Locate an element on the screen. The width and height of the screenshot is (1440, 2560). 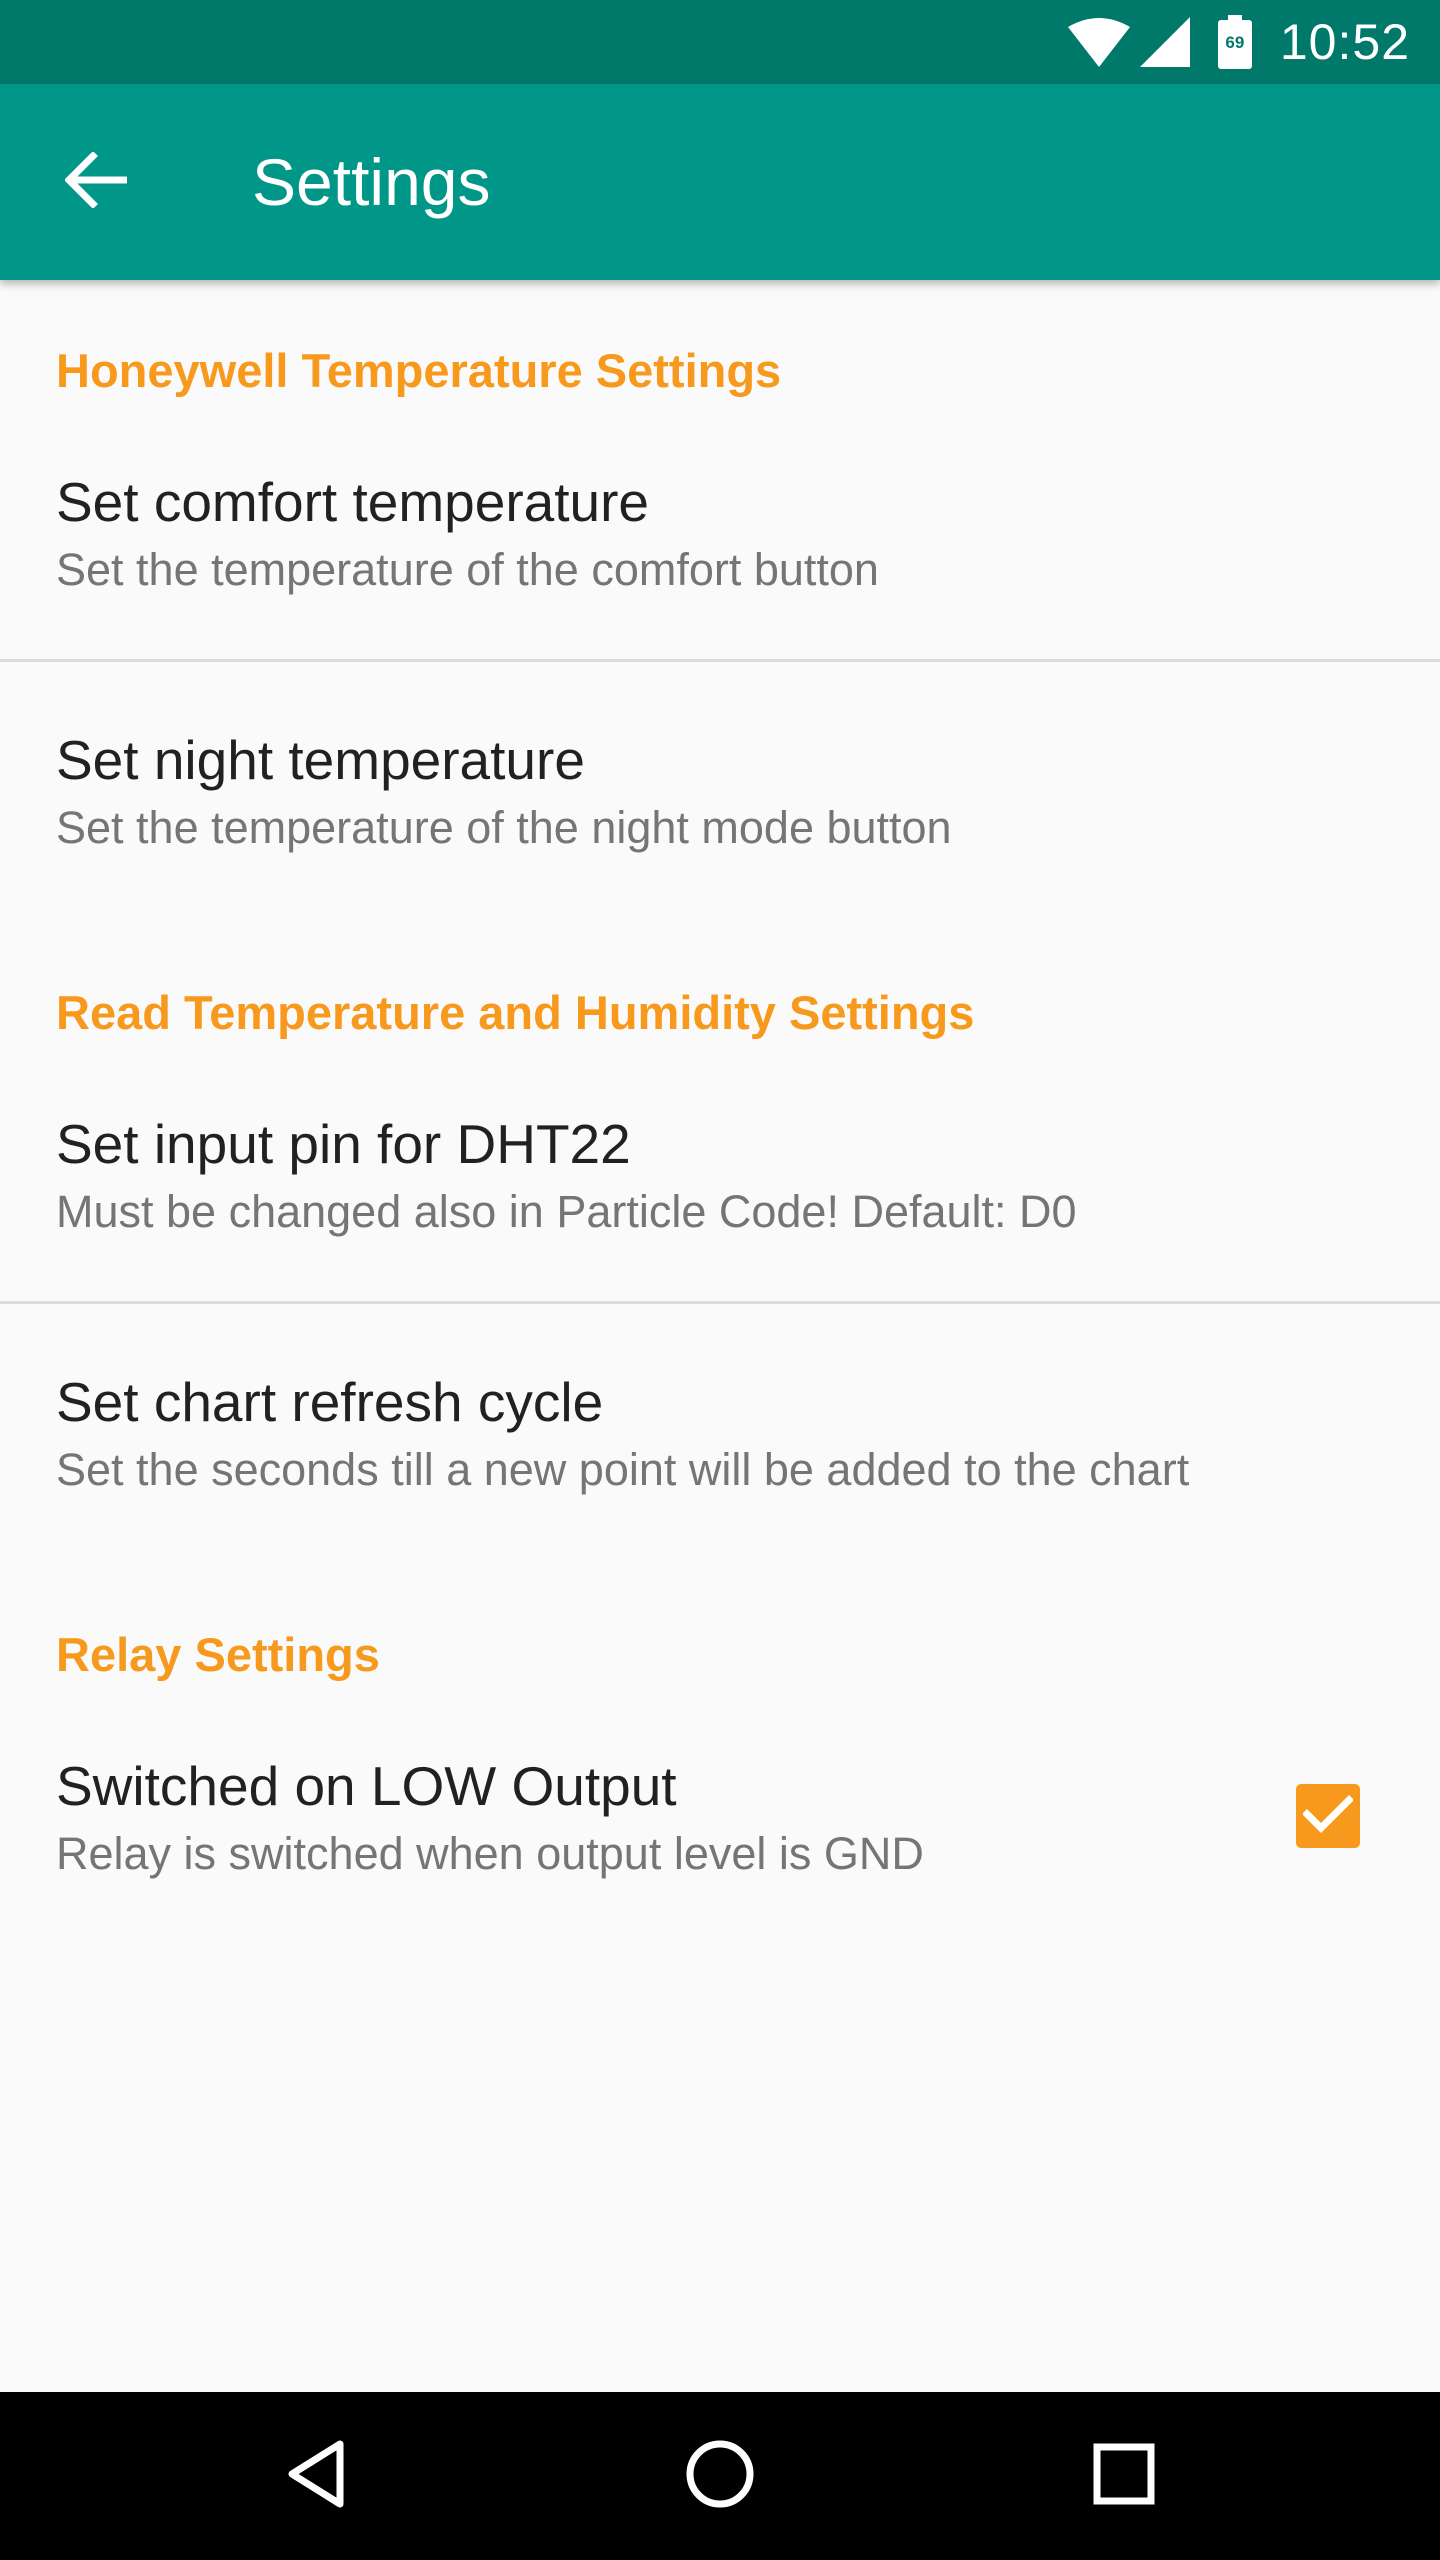
back-triangle-icon is located at coordinates (316, 2476).